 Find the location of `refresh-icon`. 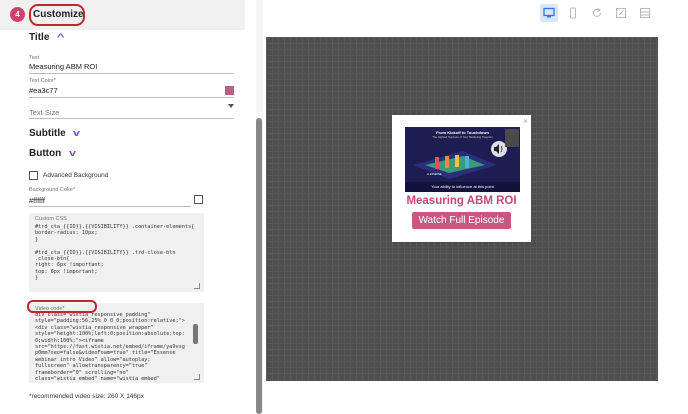

refresh-icon is located at coordinates (597, 12).